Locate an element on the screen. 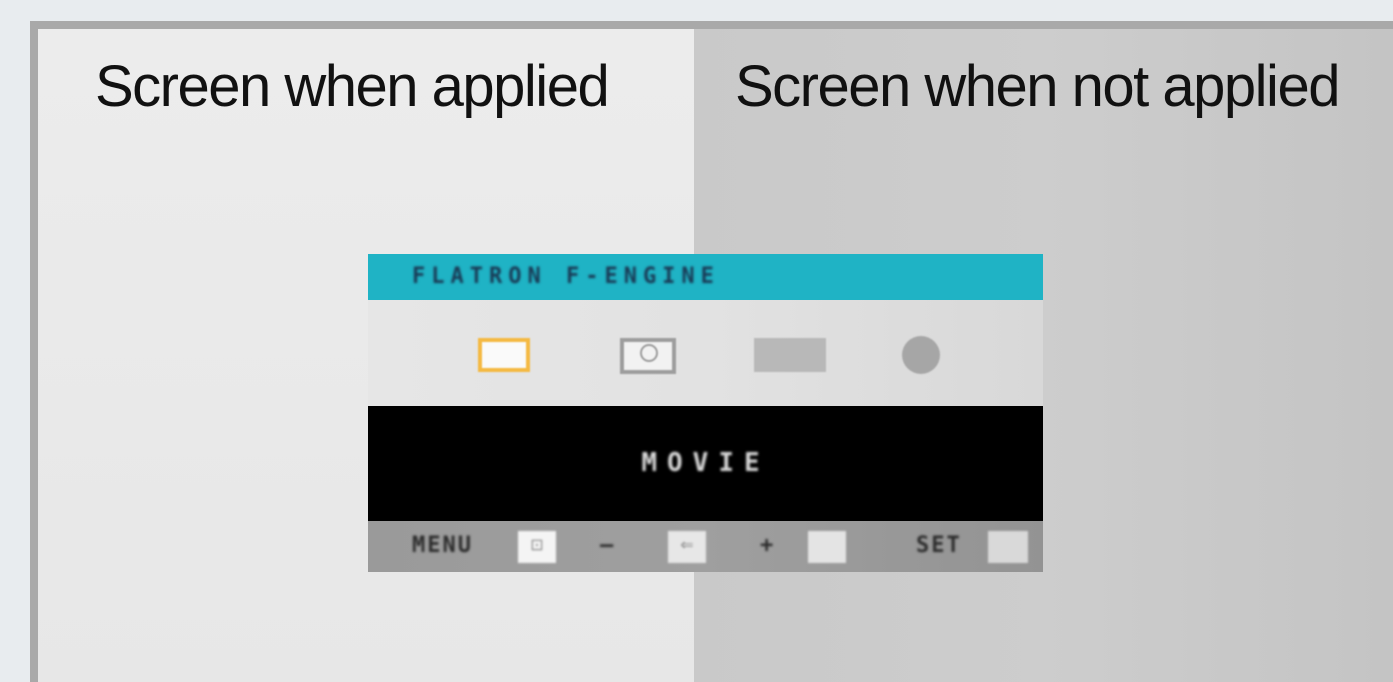 Image resolution: width=1393 pixels, height=682 pixels. monitor-icon is located at coordinates (648, 356).